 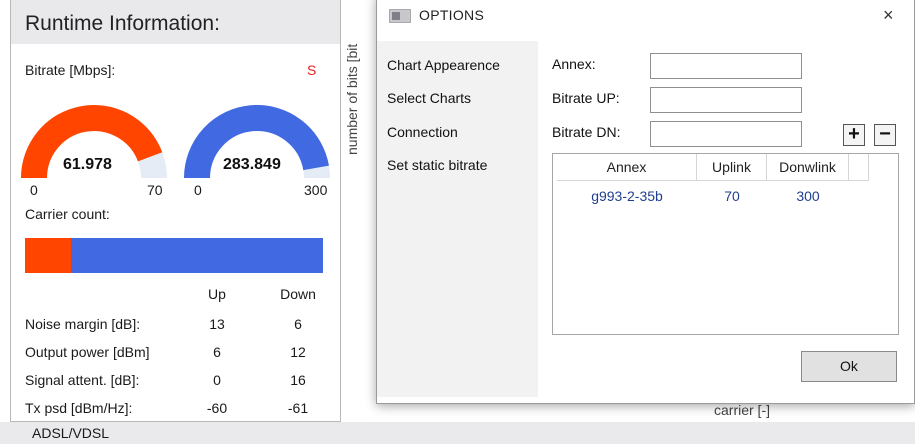 I want to click on table-cell-uplink: 70, so click(x=732, y=196).